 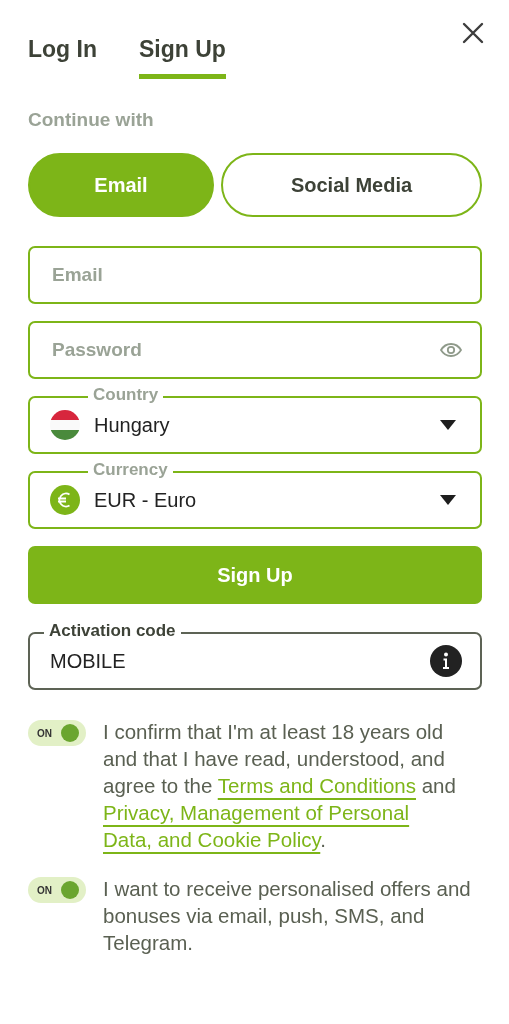 What do you see at coordinates (246, 350) in the screenshot?
I see `text-input: Password` at bounding box center [246, 350].